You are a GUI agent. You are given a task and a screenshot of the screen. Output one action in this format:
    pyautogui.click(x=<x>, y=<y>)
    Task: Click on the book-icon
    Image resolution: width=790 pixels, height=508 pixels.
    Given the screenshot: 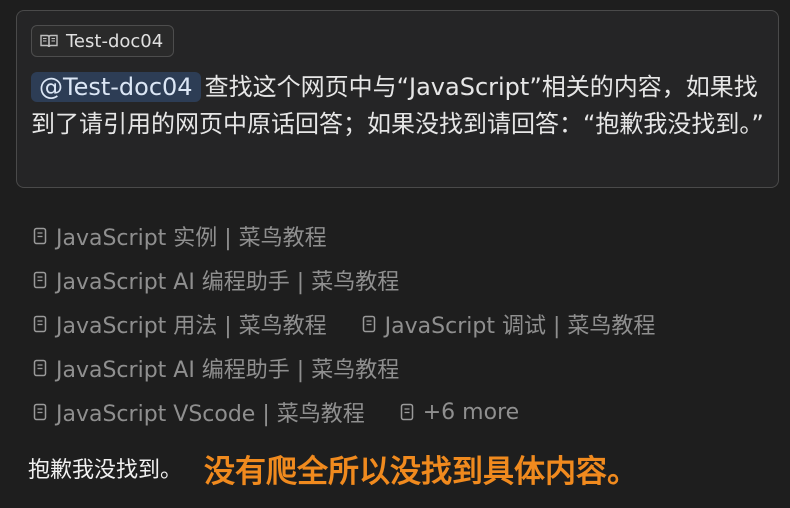 What is the action you would take?
    pyautogui.click(x=49, y=41)
    